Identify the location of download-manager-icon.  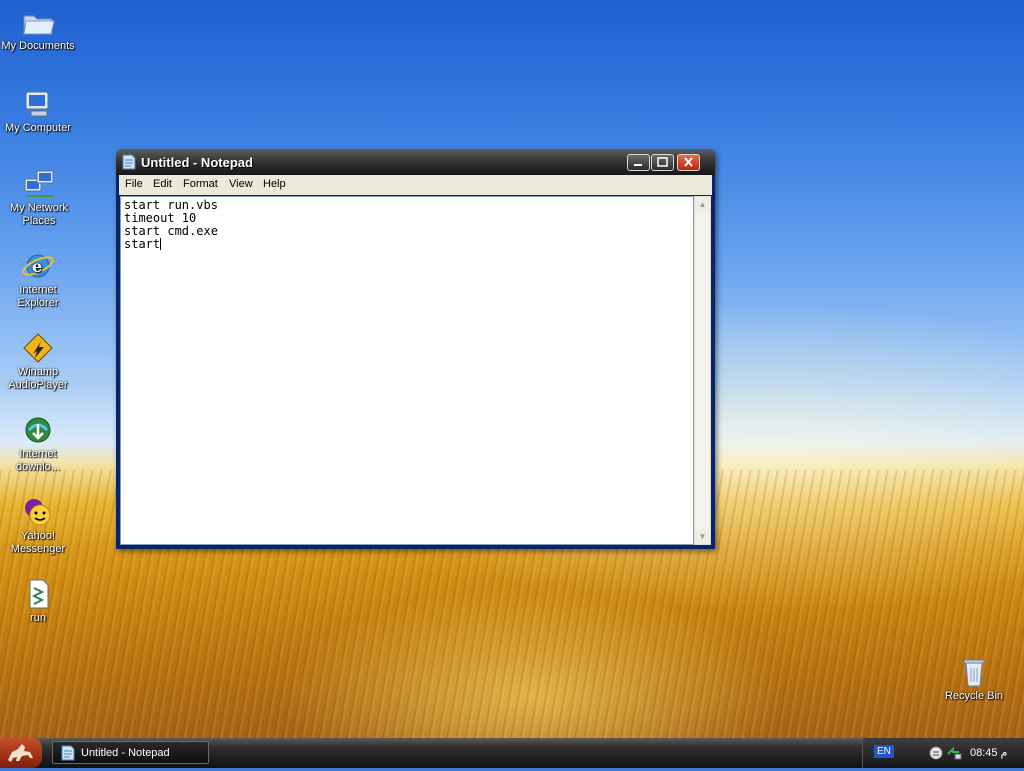
(38, 430).